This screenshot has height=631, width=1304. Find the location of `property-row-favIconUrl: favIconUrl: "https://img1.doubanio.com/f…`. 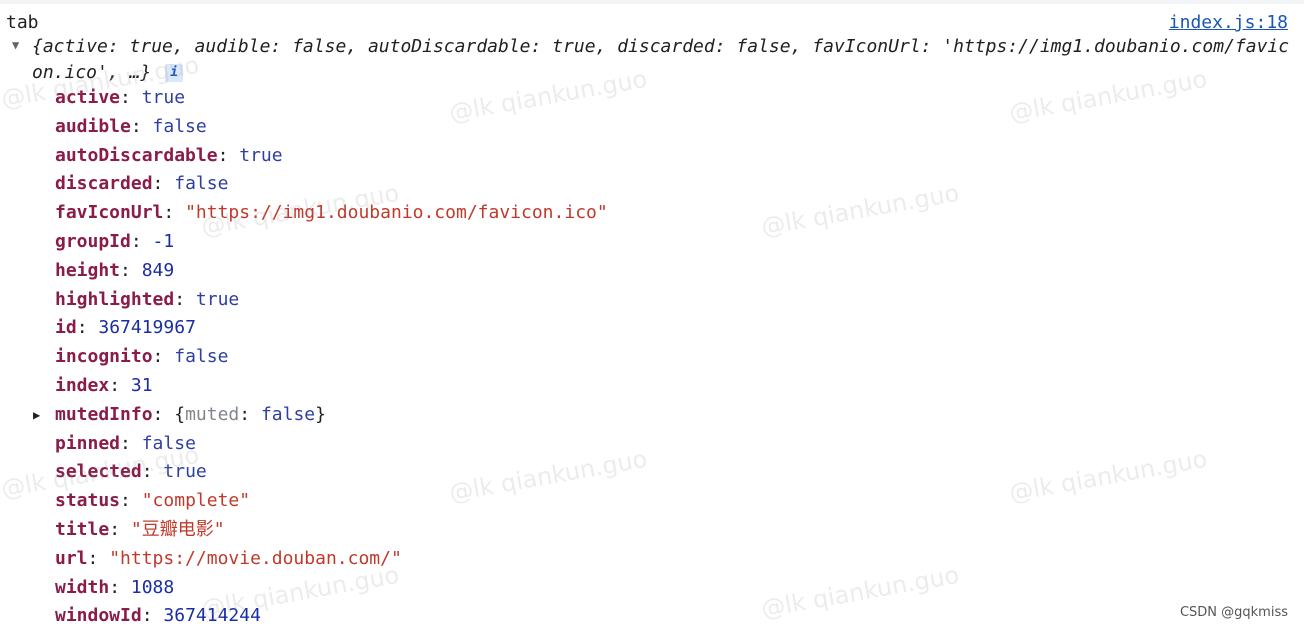

property-row-favIconUrl: favIconUrl: "https://img1.doubanio.com/f… is located at coordinates (331, 213).